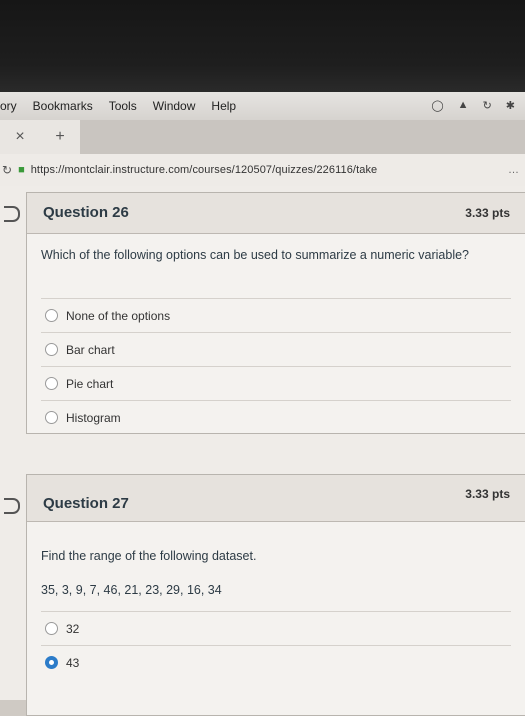 This screenshot has width=525, height=716. Describe the element at coordinates (73, 628) in the screenshot. I see `answer-label: 32` at that location.